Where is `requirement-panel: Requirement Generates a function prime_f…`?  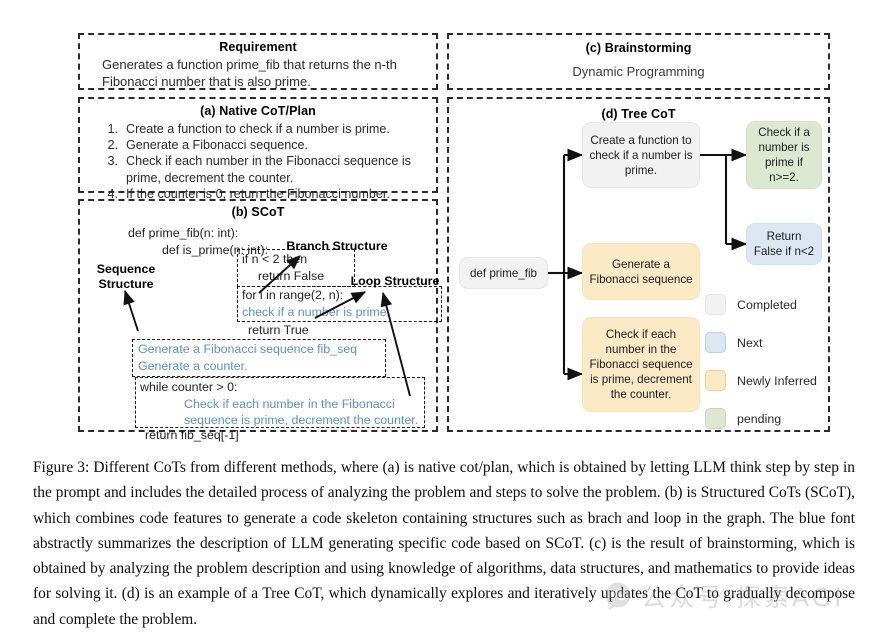 requirement-panel: Requirement Generates a function prime_f… is located at coordinates (258, 61).